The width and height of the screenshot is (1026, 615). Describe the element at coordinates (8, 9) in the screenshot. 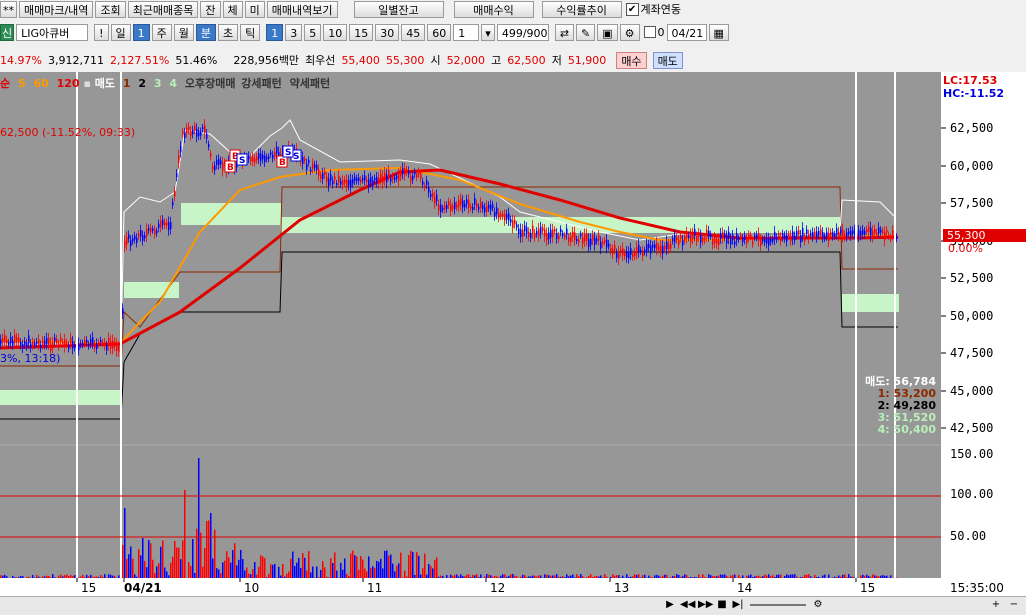

I see `menu-prefix: **` at that location.